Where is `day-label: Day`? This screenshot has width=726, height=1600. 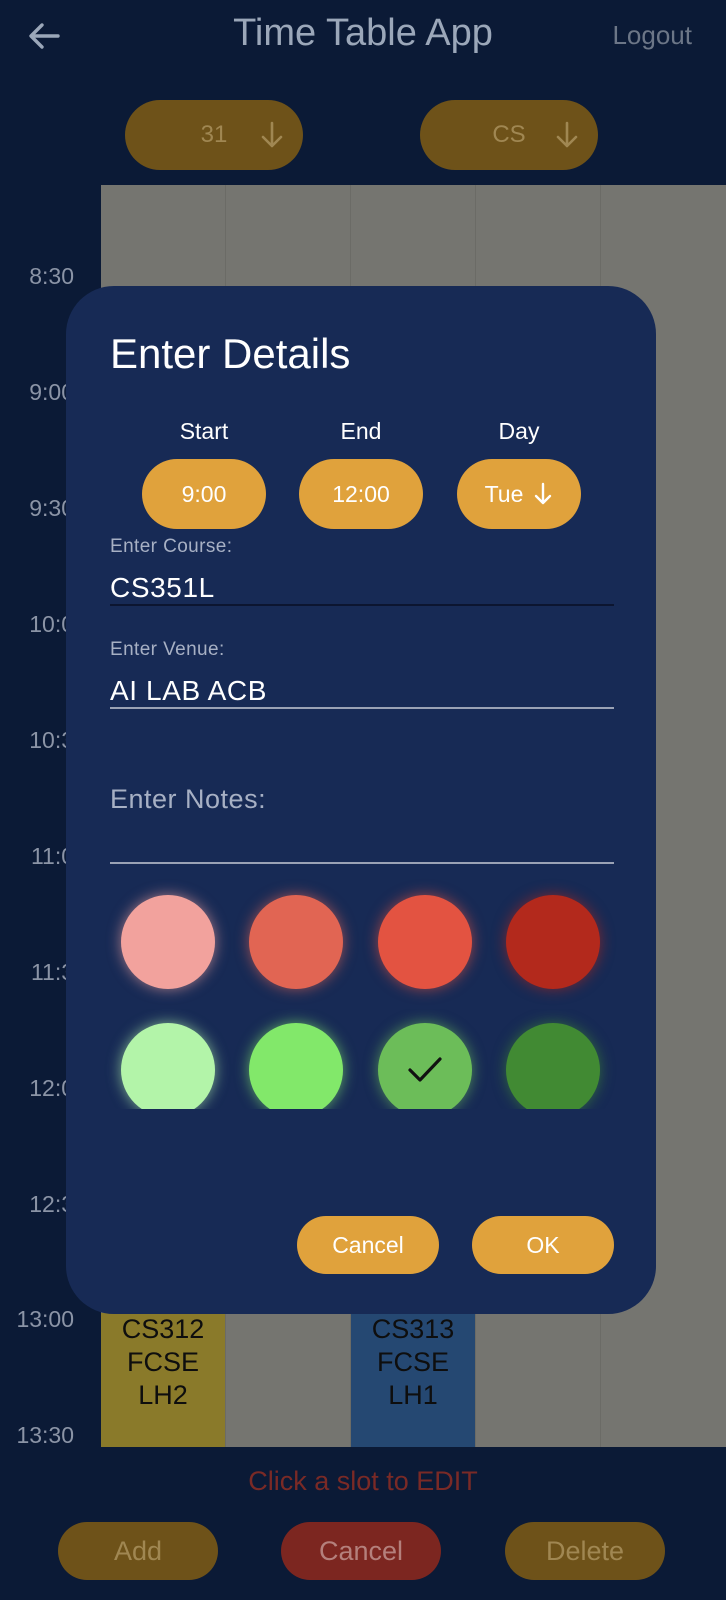 day-label: Day is located at coordinates (519, 431).